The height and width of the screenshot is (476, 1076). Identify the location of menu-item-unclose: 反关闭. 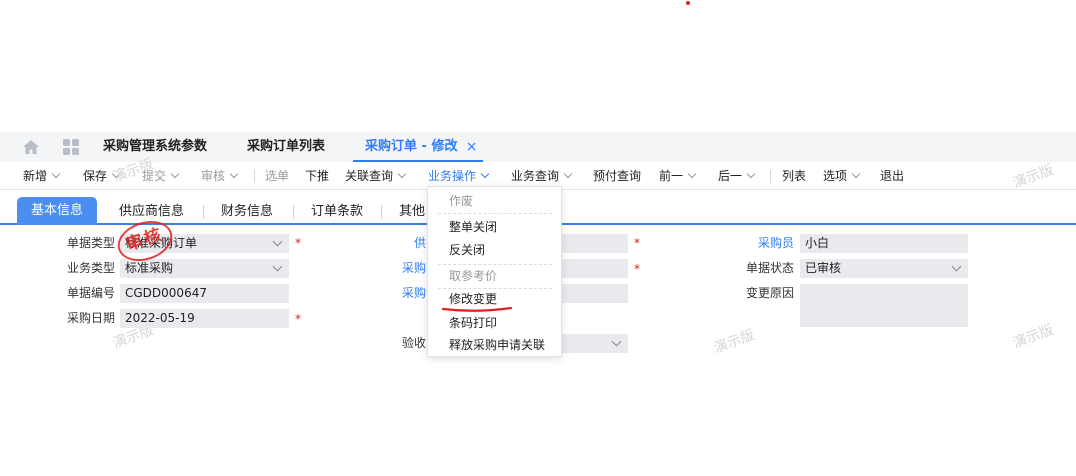
(467, 250).